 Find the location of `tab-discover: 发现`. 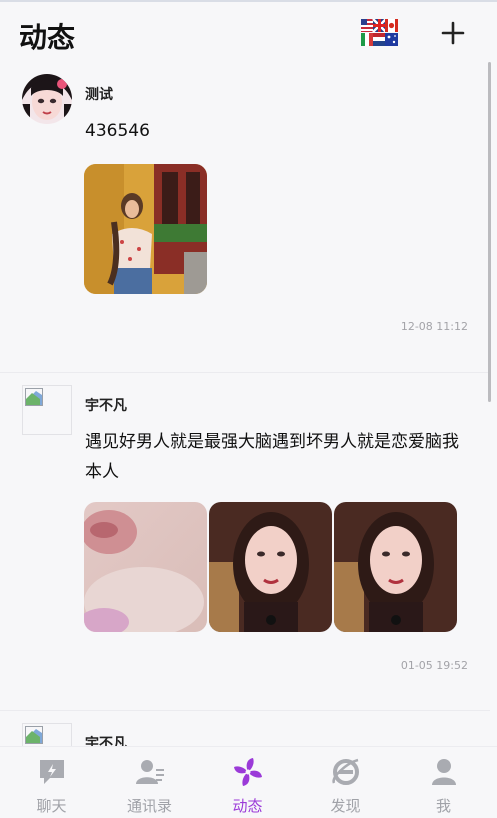

tab-discover: 发现 is located at coordinates (345, 782).